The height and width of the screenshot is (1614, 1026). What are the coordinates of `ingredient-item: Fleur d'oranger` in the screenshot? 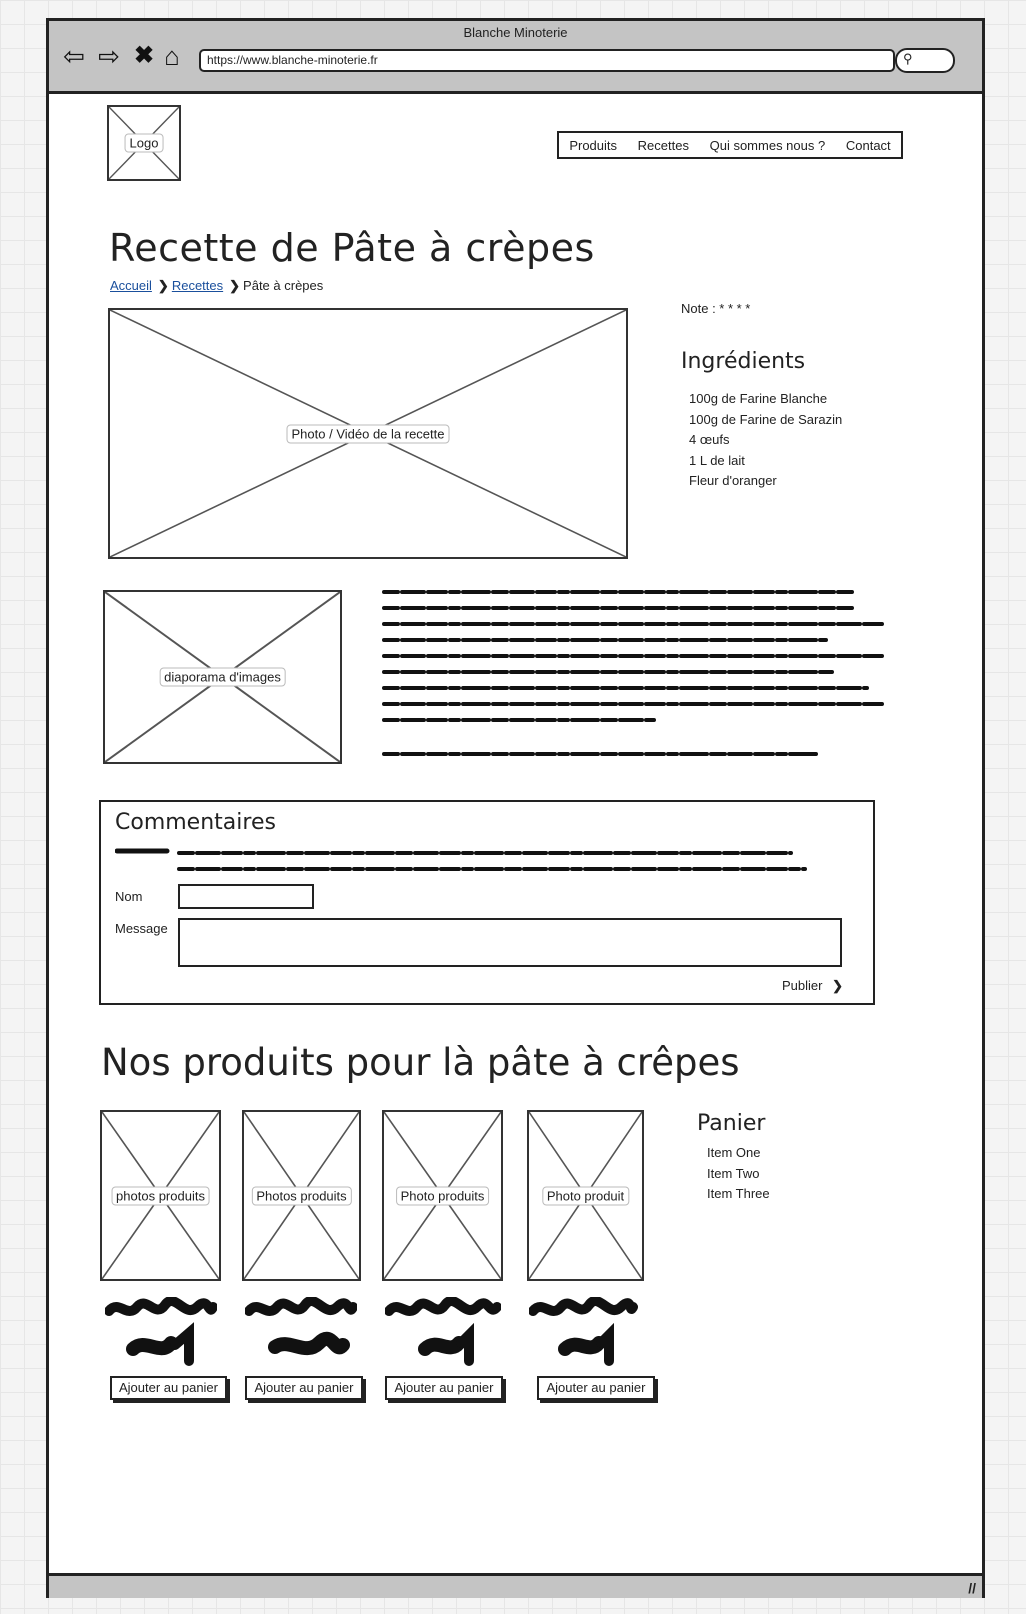 It's located at (733, 480).